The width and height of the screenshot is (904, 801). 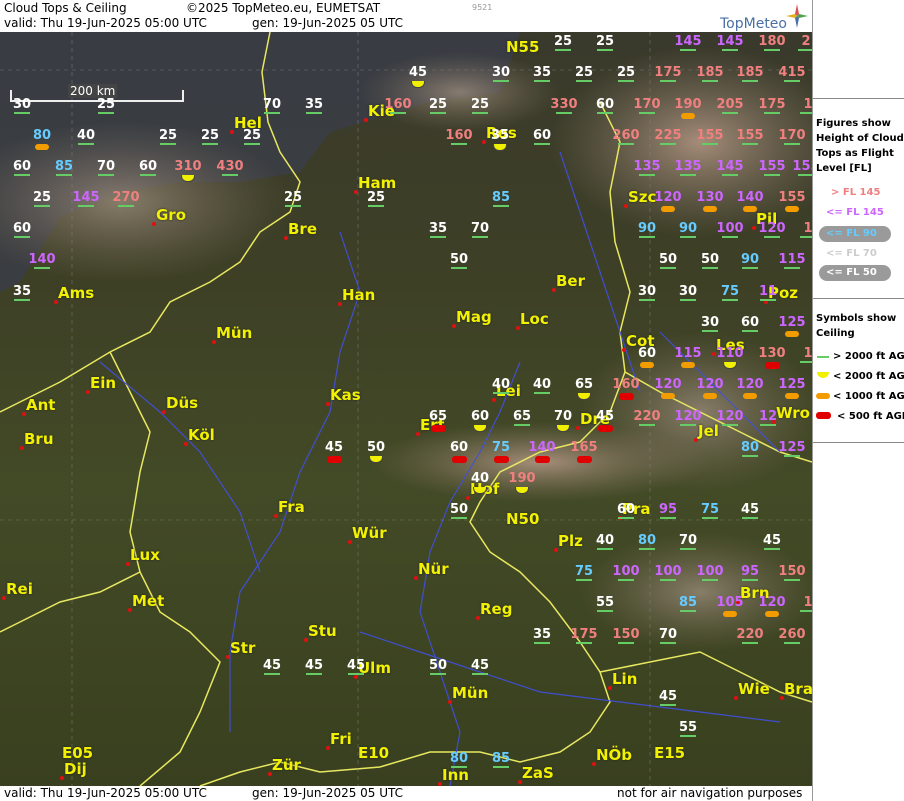 What do you see at coordinates (614, 755) in the screenshot?
I see `city-label: NÖb` at bounding box center [614, 755].